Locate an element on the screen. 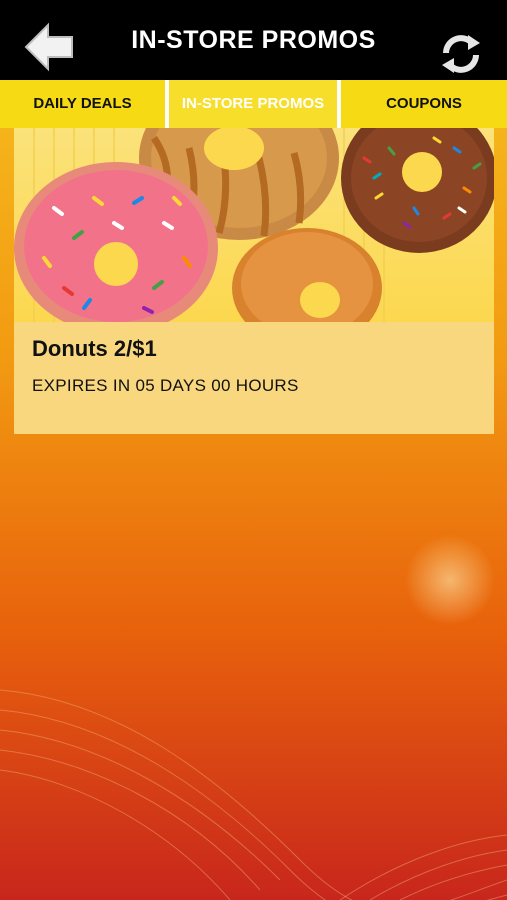 The height and width of the screenshot is (900, 507). tab-bar: DAILY DEALS IN-STORE PROMOS COUPONS is located at coordinates (253, 104).